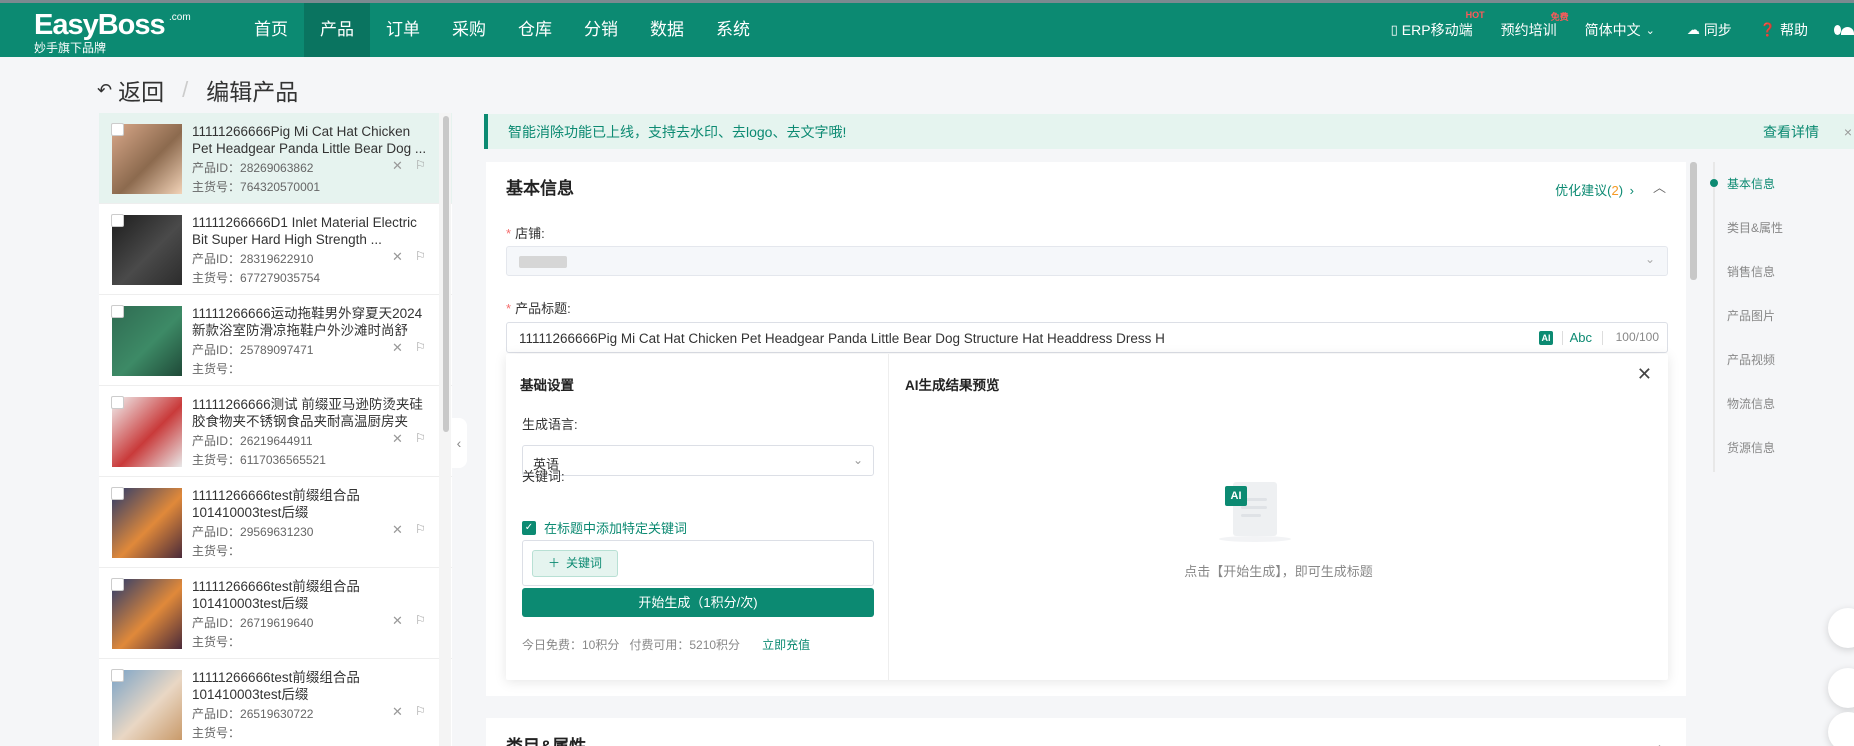 Image resolution: width=1854 pixels, height=746 pixels. I want to click on nav-purchase: 采购, so click(469, 30).